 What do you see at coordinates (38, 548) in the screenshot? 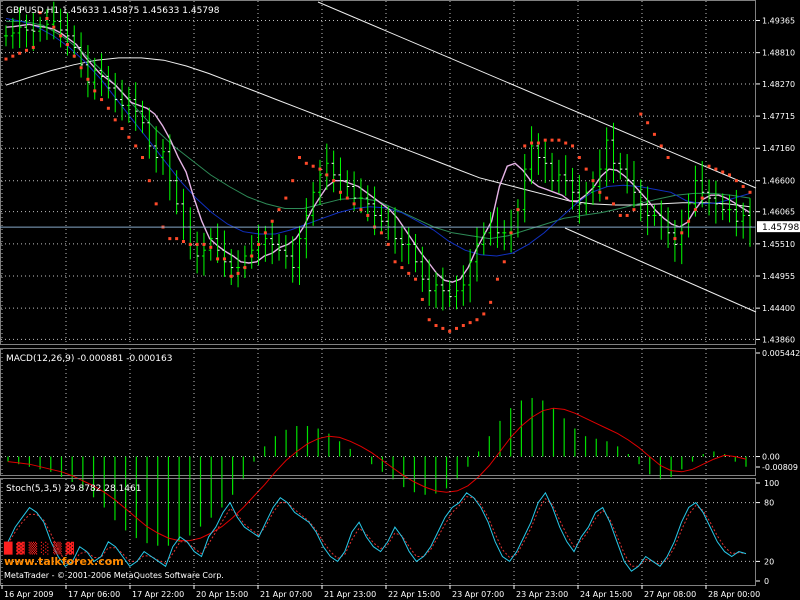
I see `logo-chinese-text: █ ▓ ▒ ░ ▒ ▓` at bounding box center [38, 548].